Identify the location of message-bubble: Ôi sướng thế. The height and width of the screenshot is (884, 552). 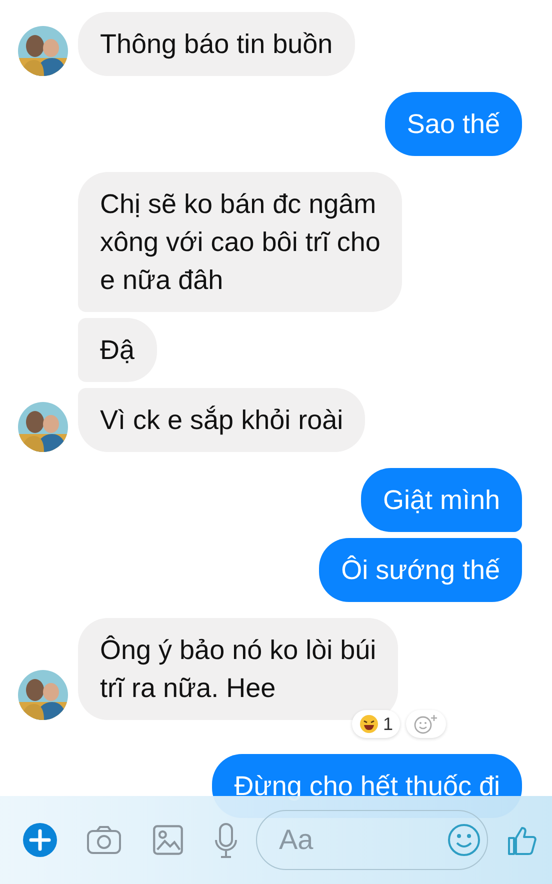
(420, 570).